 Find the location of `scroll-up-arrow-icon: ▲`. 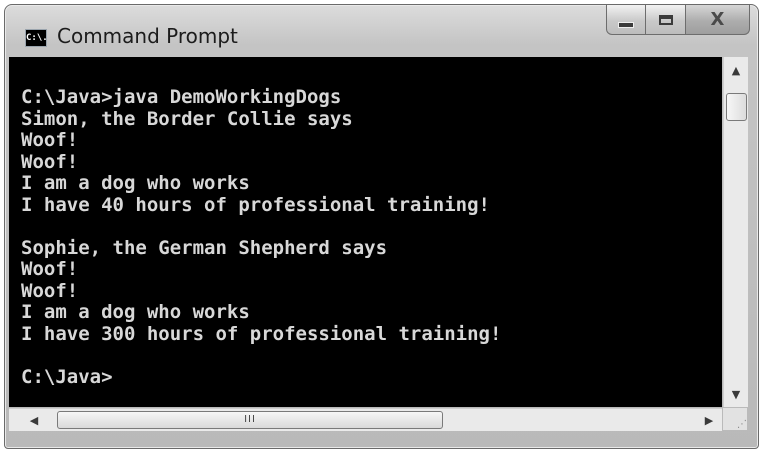

scroll-up-arrow-icon: ▲ is located at coordinates (736, 70).